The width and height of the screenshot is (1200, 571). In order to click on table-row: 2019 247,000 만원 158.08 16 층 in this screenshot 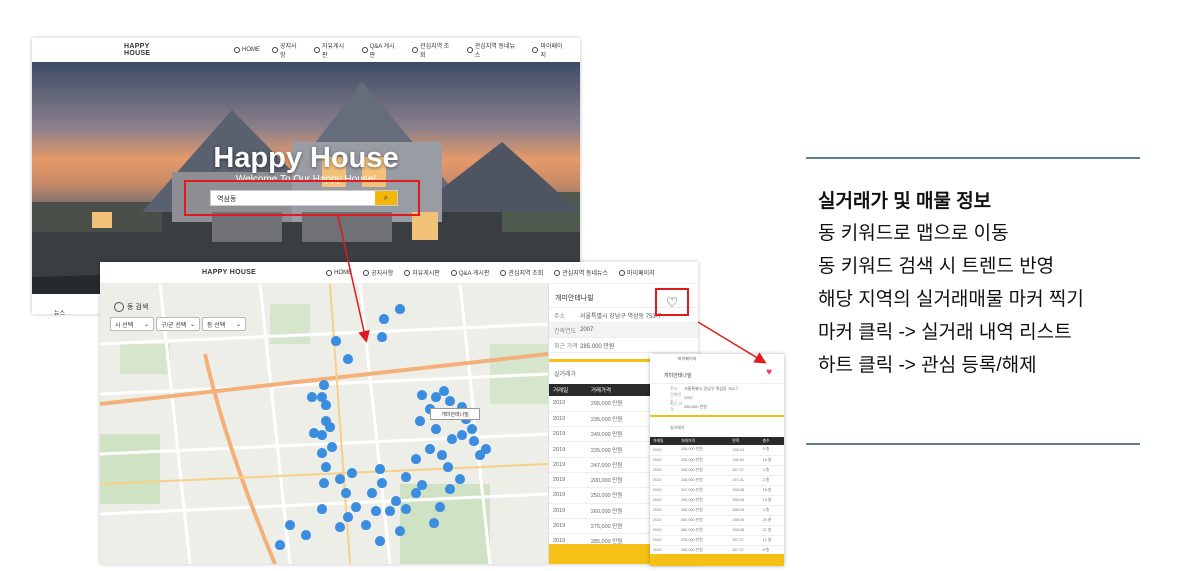, I will do `click(717, 490)`.